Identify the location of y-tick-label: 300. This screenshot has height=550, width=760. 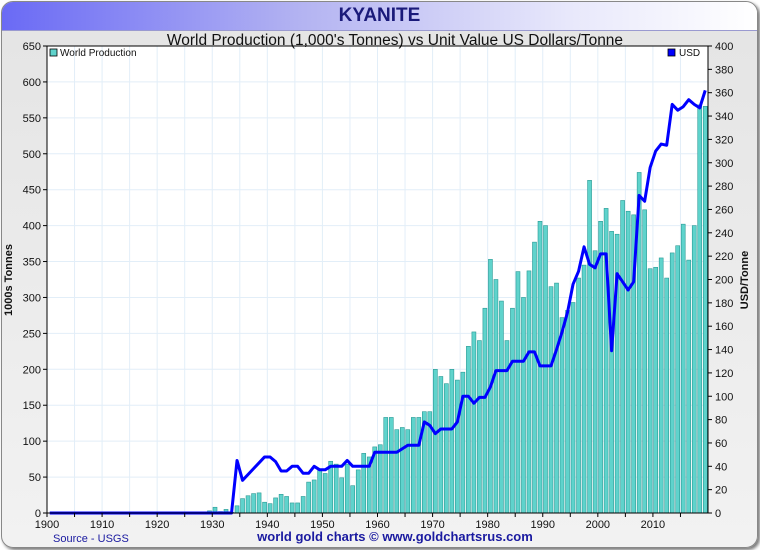
(32, 298).